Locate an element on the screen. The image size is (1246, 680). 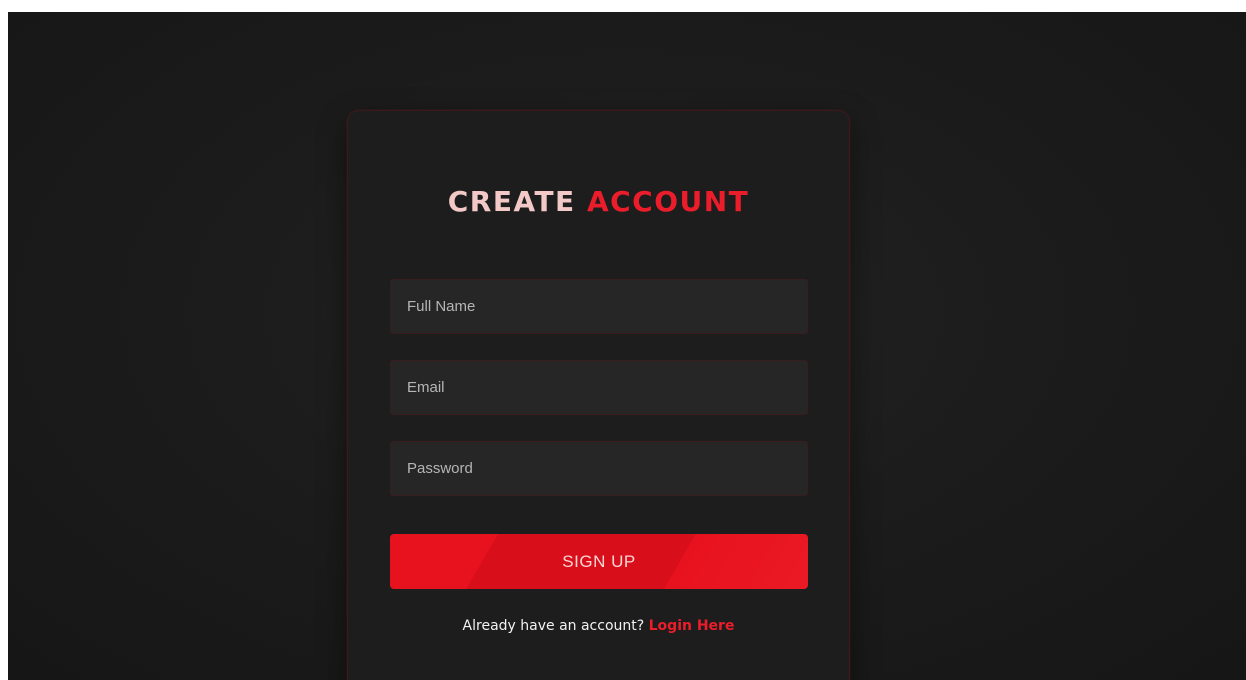
full-name-input is located at coordinates (599, 306).